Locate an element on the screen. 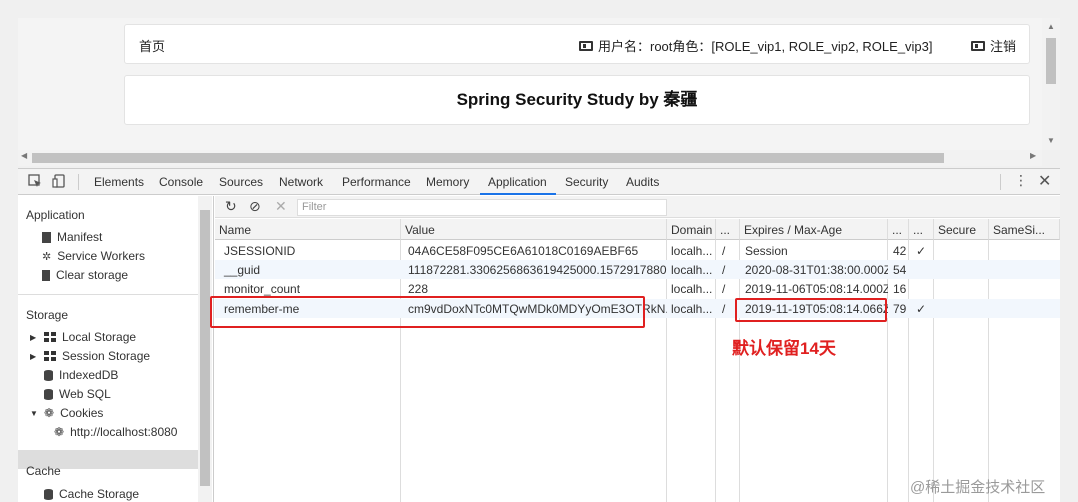  sidebar-item-service-workers: ✲ Service Workers is located at coordinates (93, 256).